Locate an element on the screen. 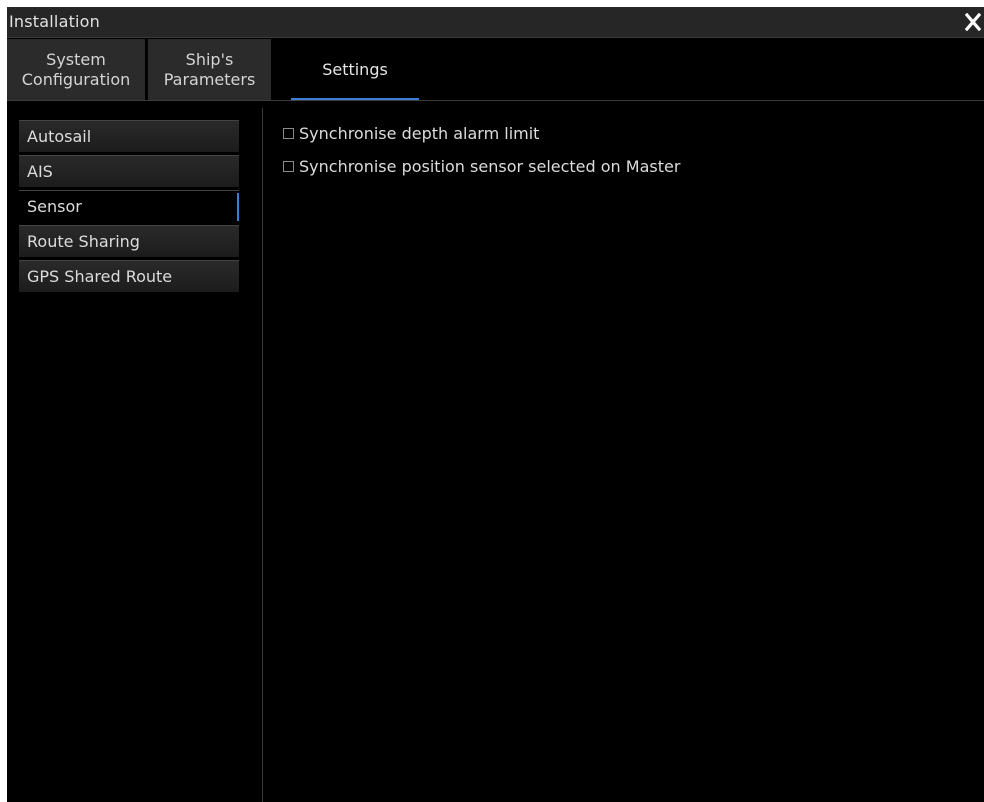 Image resolution: width=984 pixels, height=802 pixels. tab-ships-parameters: Ship's Parameters is located at coordinates (209, 69).